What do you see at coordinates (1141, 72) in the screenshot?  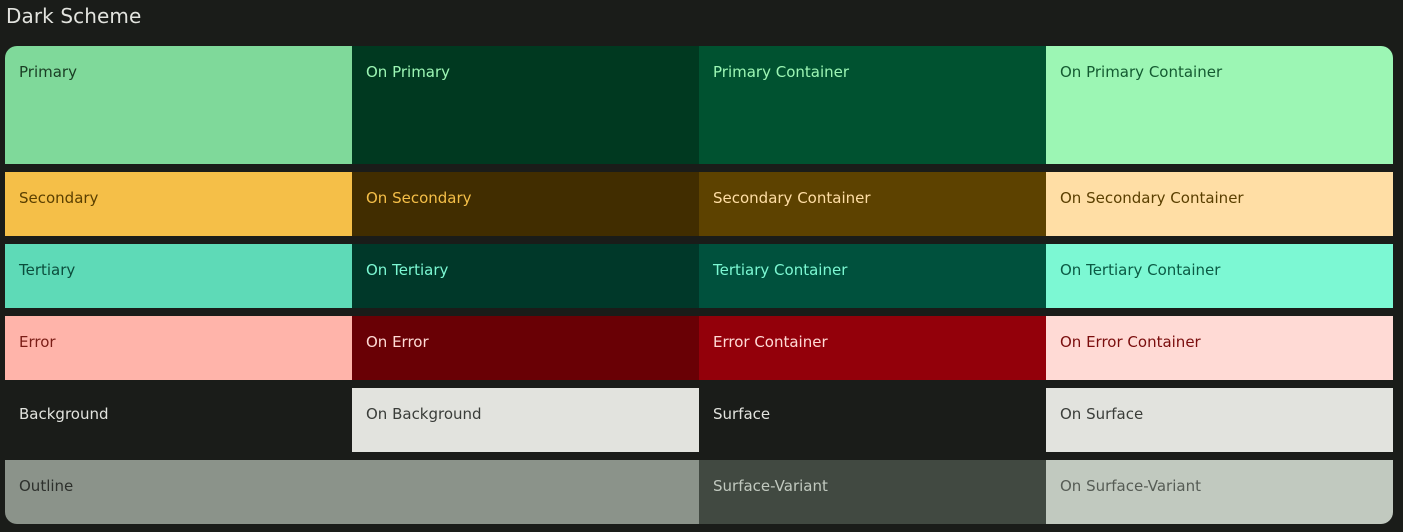 I see `swatch-label: On Primary Container` at bounding box center [1141, 72].